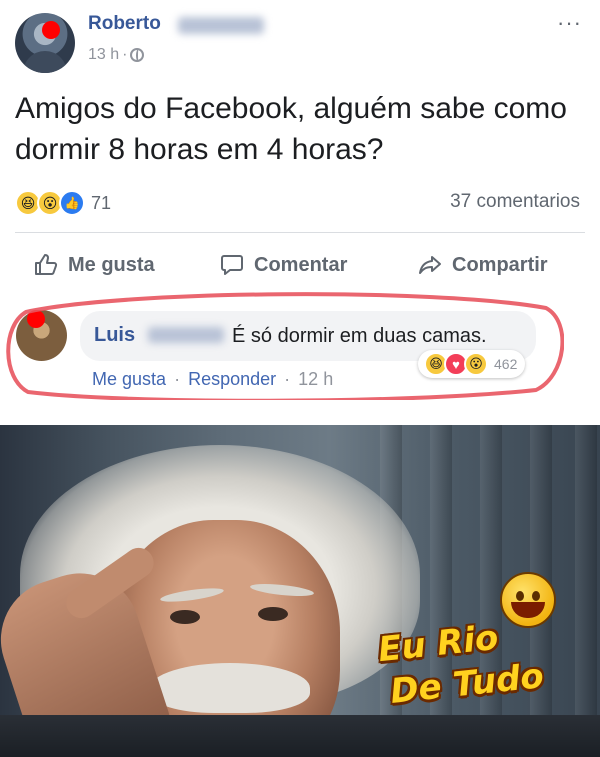  I want to click on comment-reply-link: Responder, so click(232, 379).